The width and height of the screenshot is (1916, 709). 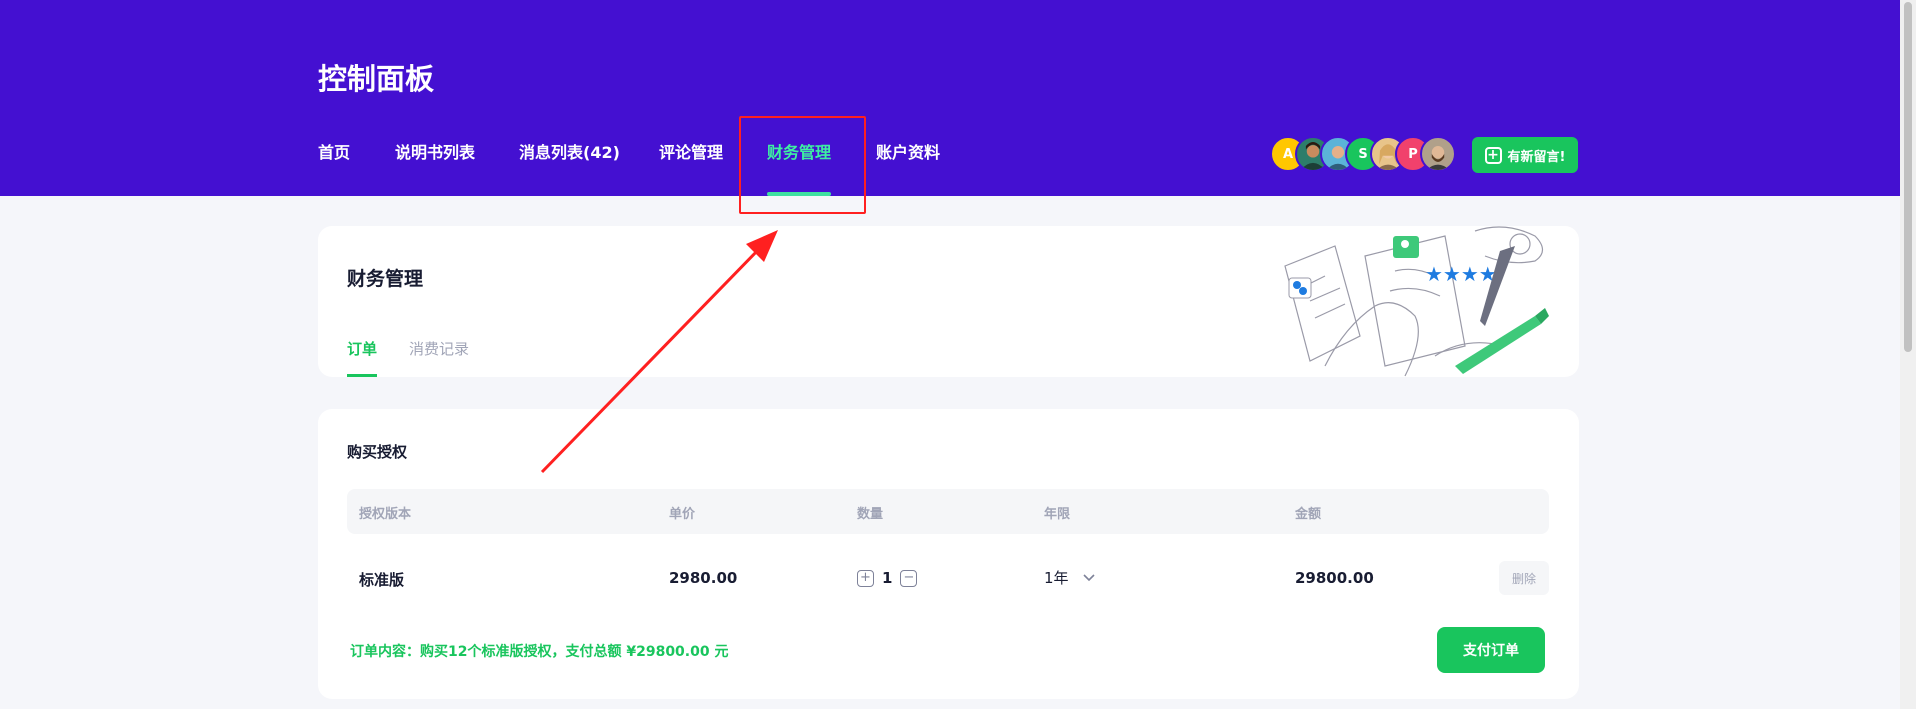 I want to click on column-duration: 年限, so click(x=1057, y=514).